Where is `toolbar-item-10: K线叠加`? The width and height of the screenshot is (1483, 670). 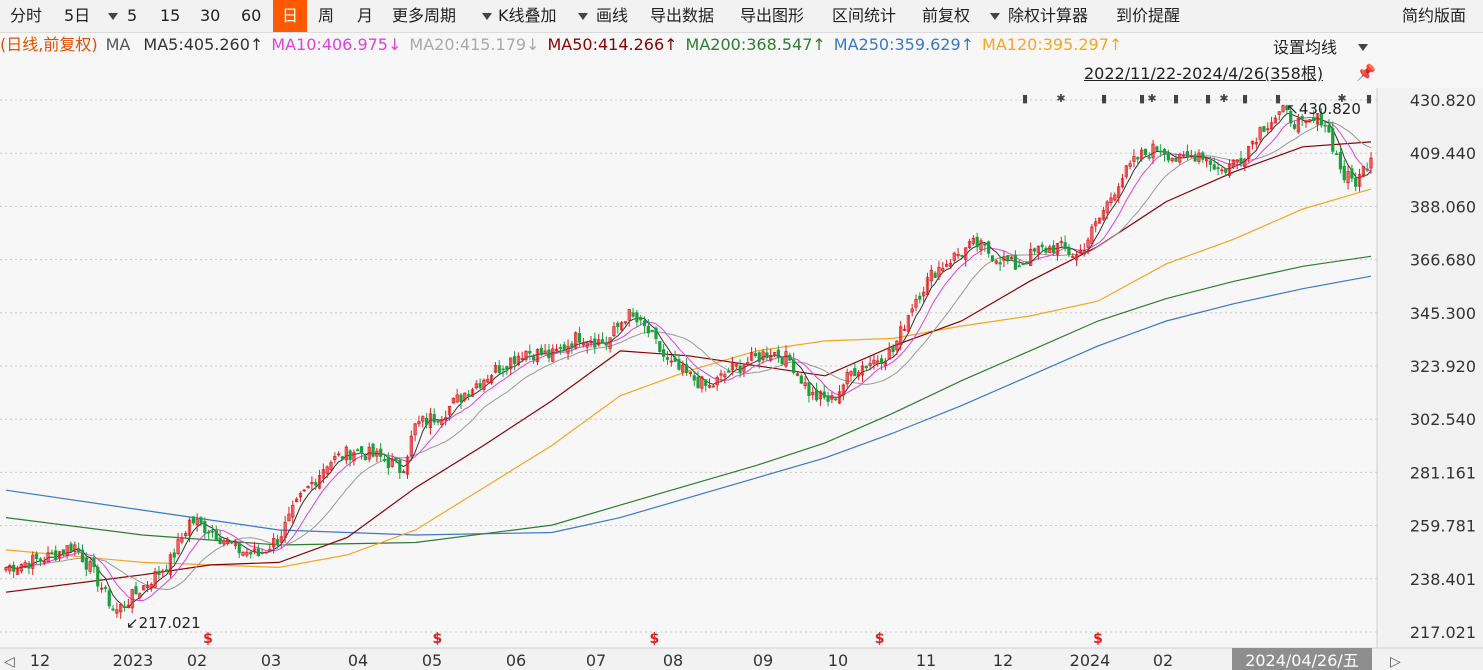 toolbar-item-10: K线叠加 is located at coordinates (527, 16).